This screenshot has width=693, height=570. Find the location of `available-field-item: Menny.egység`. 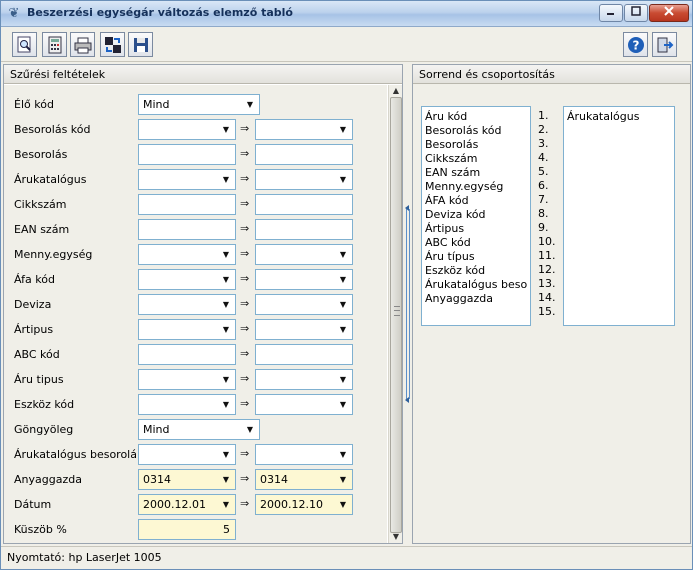

available-field-item: Menny.egység is located at coordinates (476, 187).